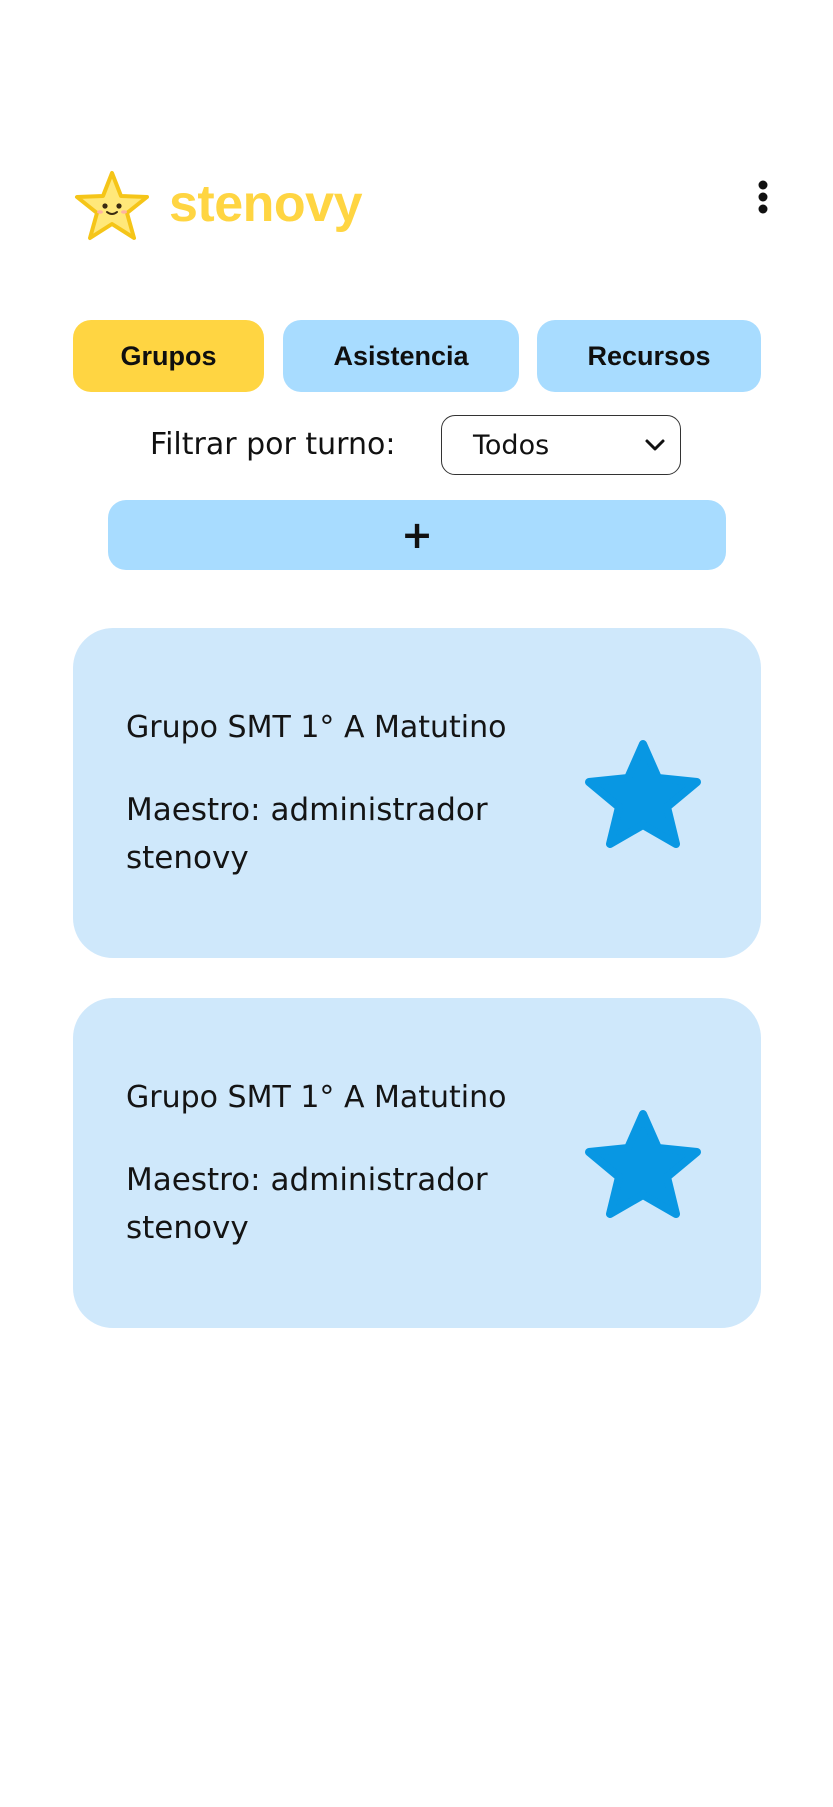  I want to click on star-logo-icon, so click(112, 205).